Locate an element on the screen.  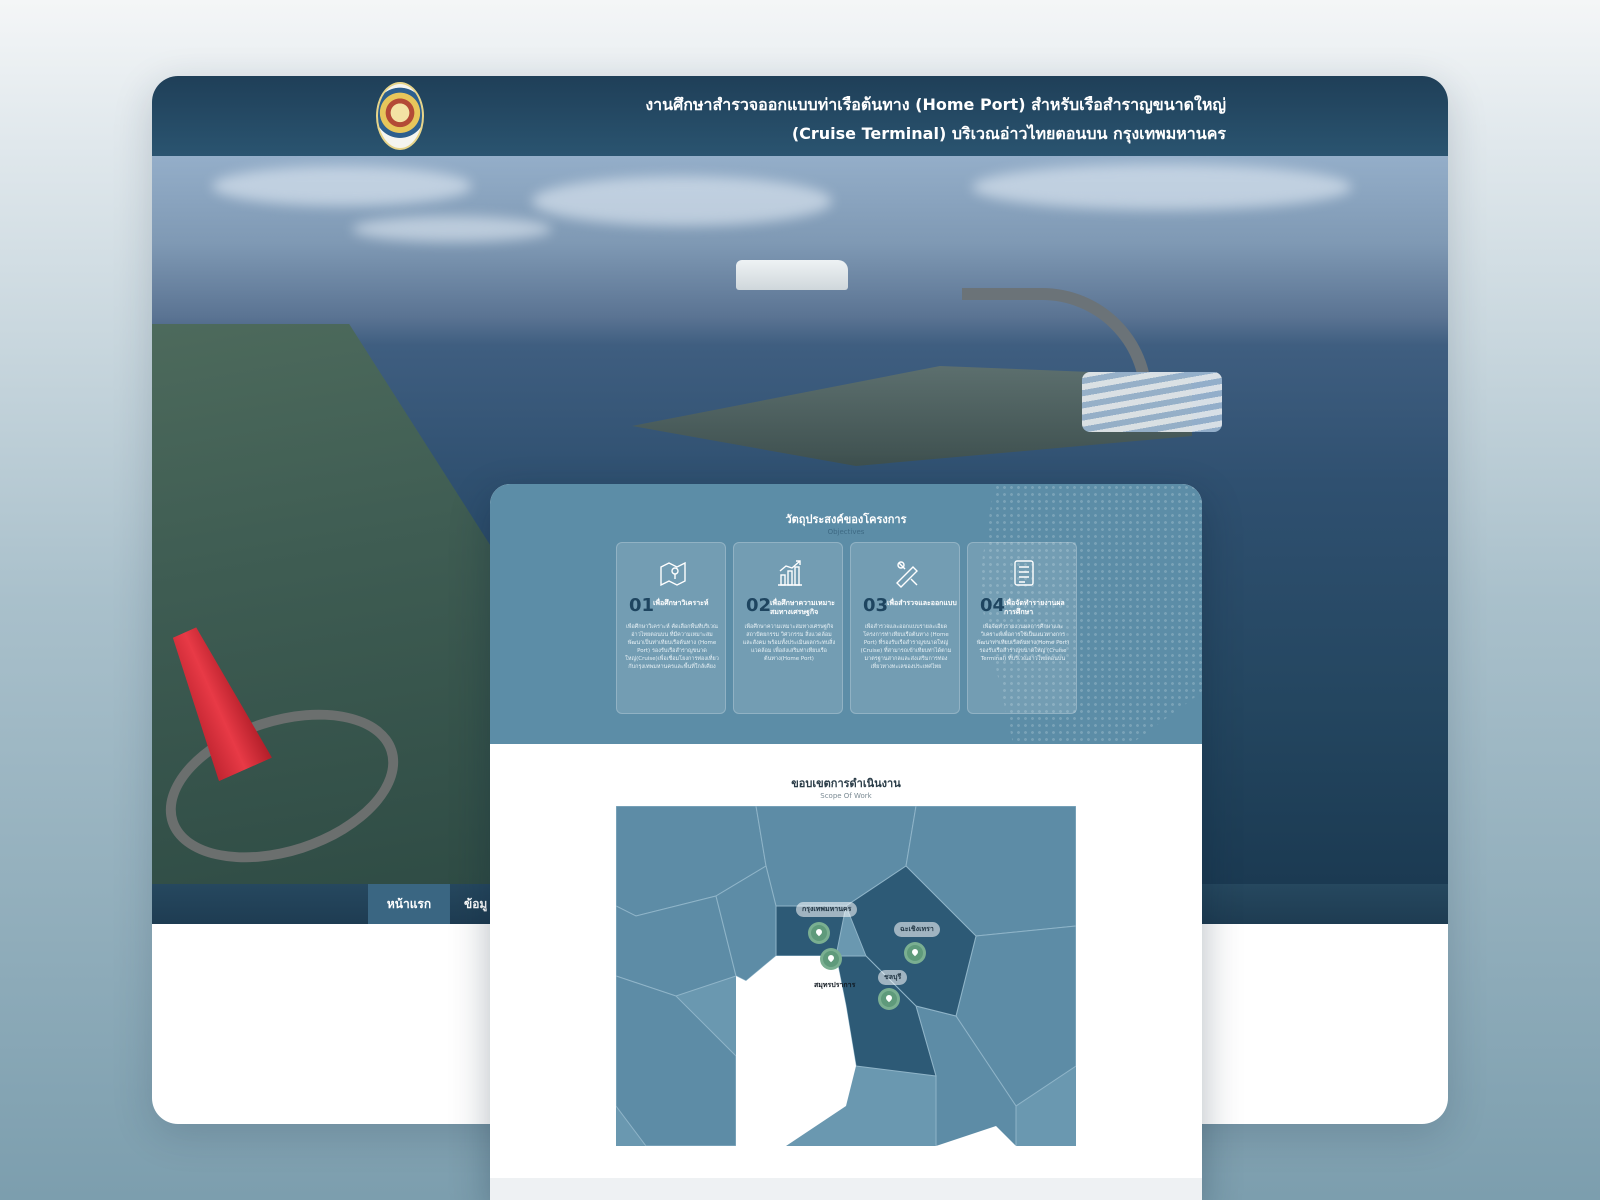
map-pin-samutprakan is located at coordinates (831, 959).